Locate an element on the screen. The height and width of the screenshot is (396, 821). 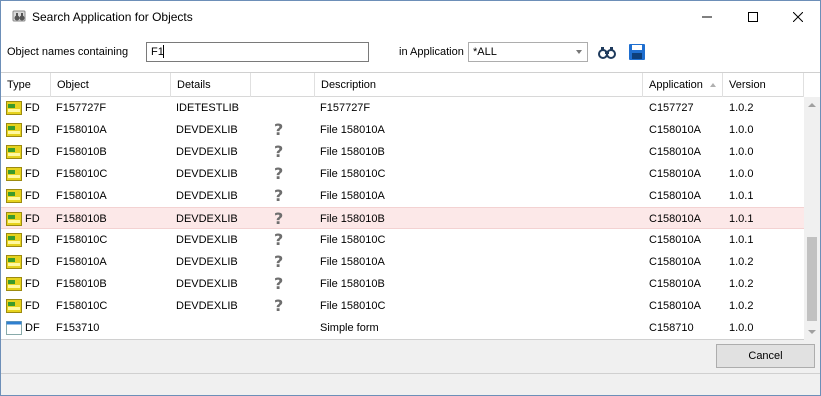
cell-application: C158710 is located at coordinates (671, 328).